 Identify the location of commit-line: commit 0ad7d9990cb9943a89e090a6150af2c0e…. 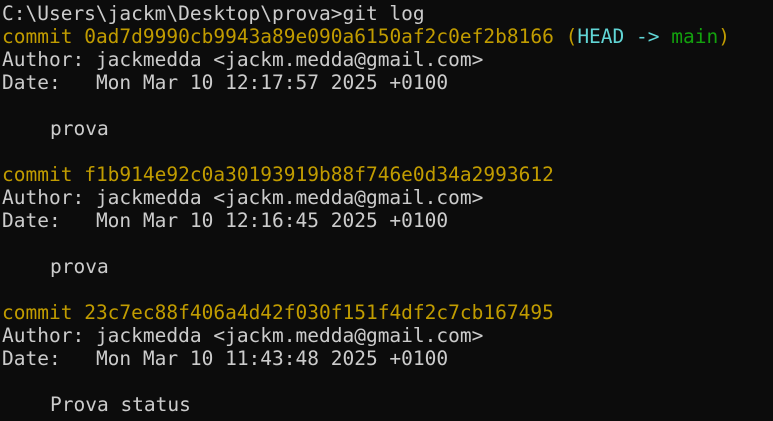
(387, 36).